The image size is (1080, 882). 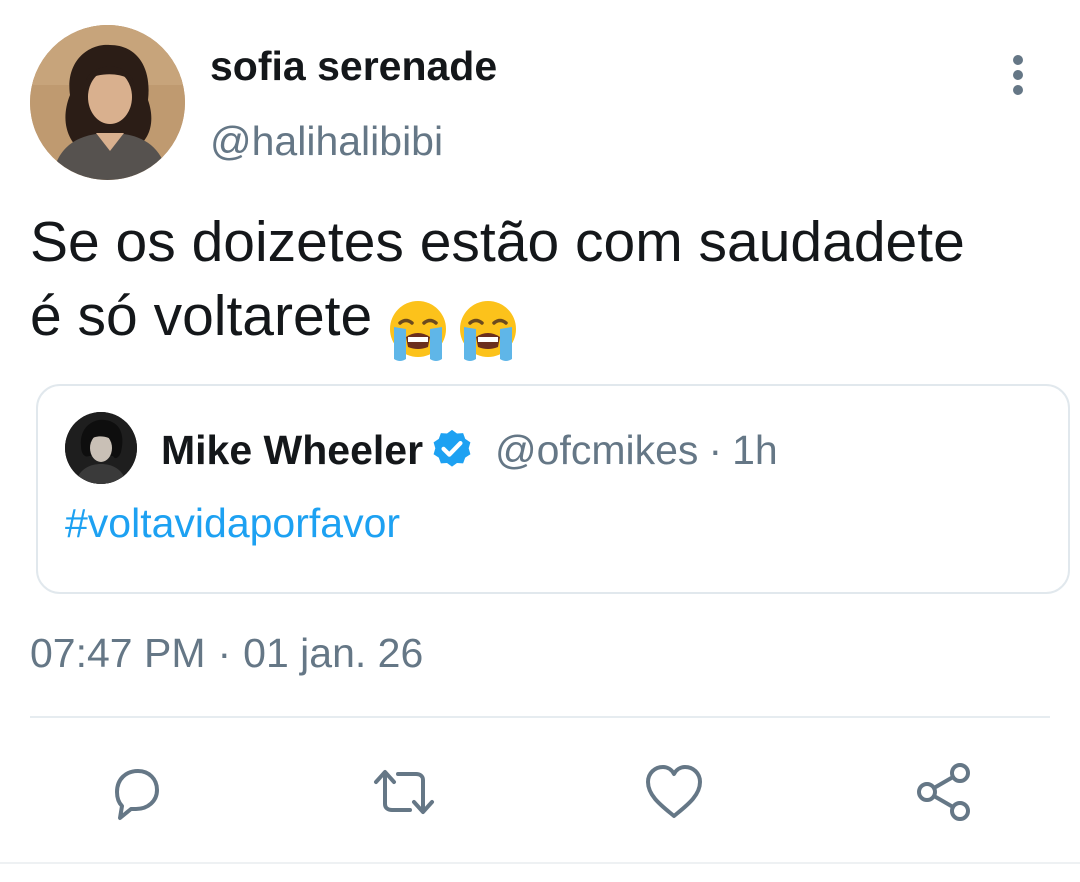 I want to click on tweet-text-line-2: é só voltarete, so click(x=550, y=322).